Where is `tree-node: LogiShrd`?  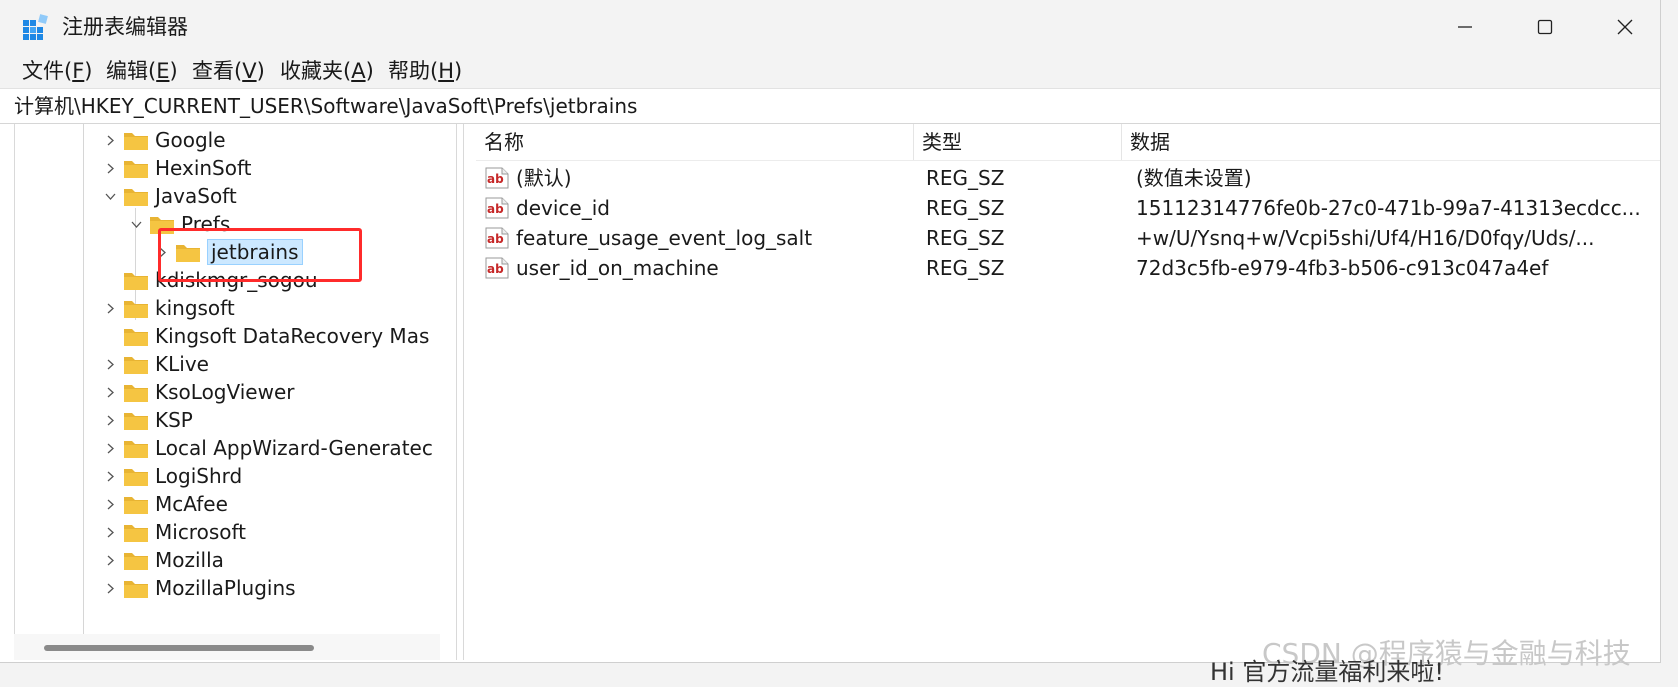
tree-node: LogiShrd is located at coordinates (171, 476).